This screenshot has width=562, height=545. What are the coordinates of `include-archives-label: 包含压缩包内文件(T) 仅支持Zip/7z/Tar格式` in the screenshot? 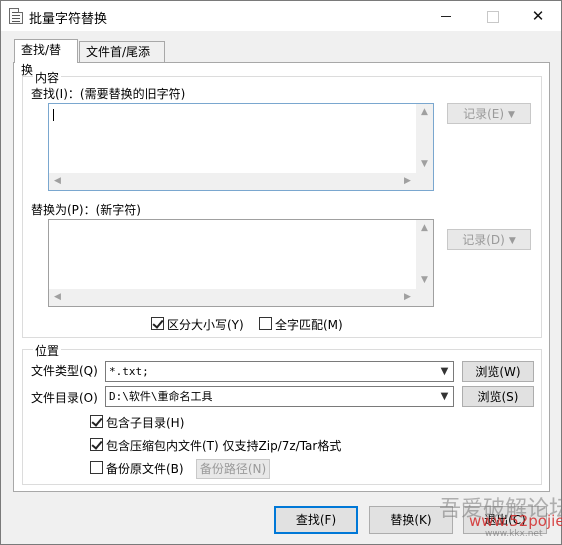 It's located at (223, 445).